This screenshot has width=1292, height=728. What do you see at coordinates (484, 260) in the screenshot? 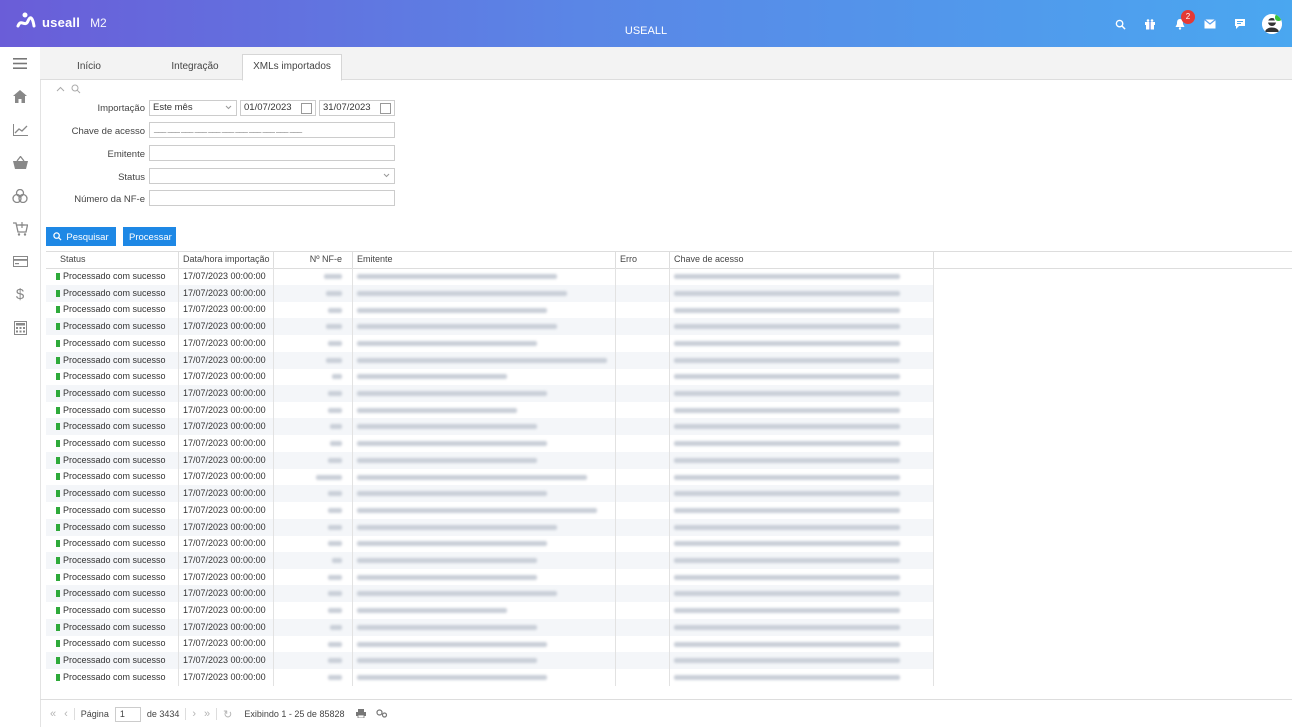
I see `col-emitente: Emitente` at bounding box center [484, 260].